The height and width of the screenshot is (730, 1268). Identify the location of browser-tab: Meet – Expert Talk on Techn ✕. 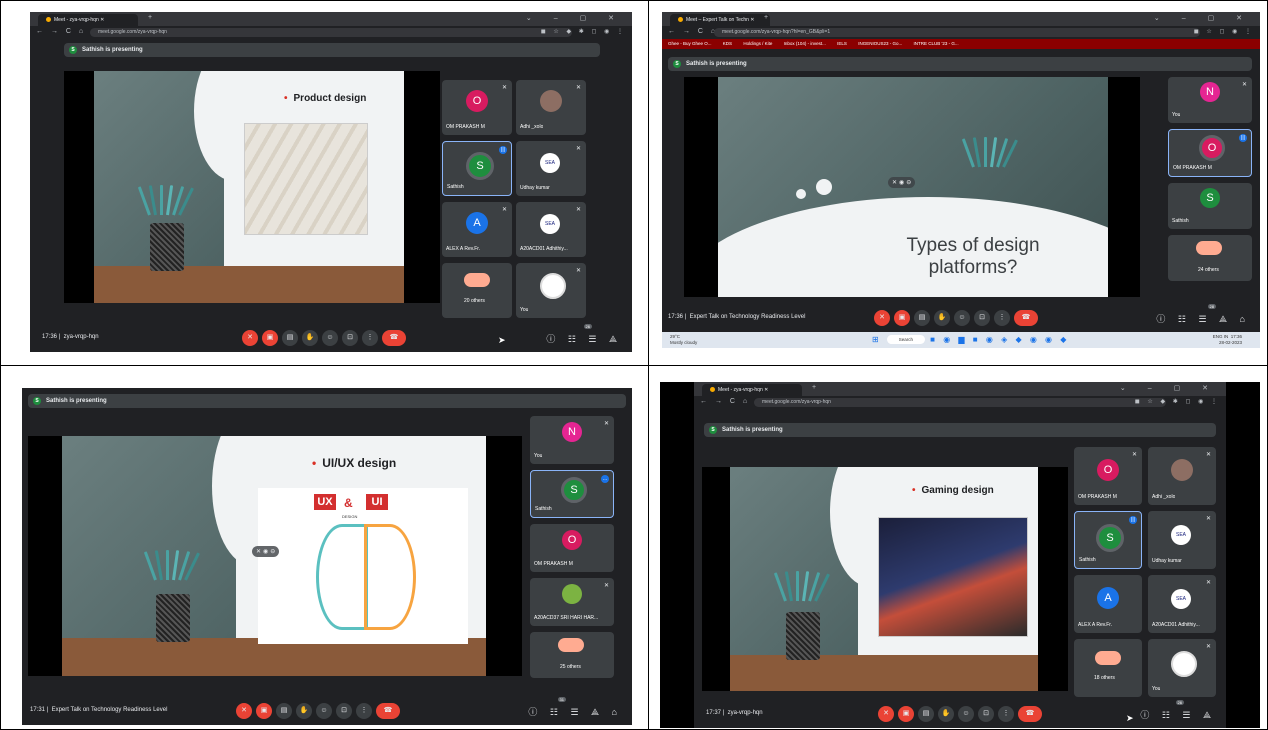
(720, 20).